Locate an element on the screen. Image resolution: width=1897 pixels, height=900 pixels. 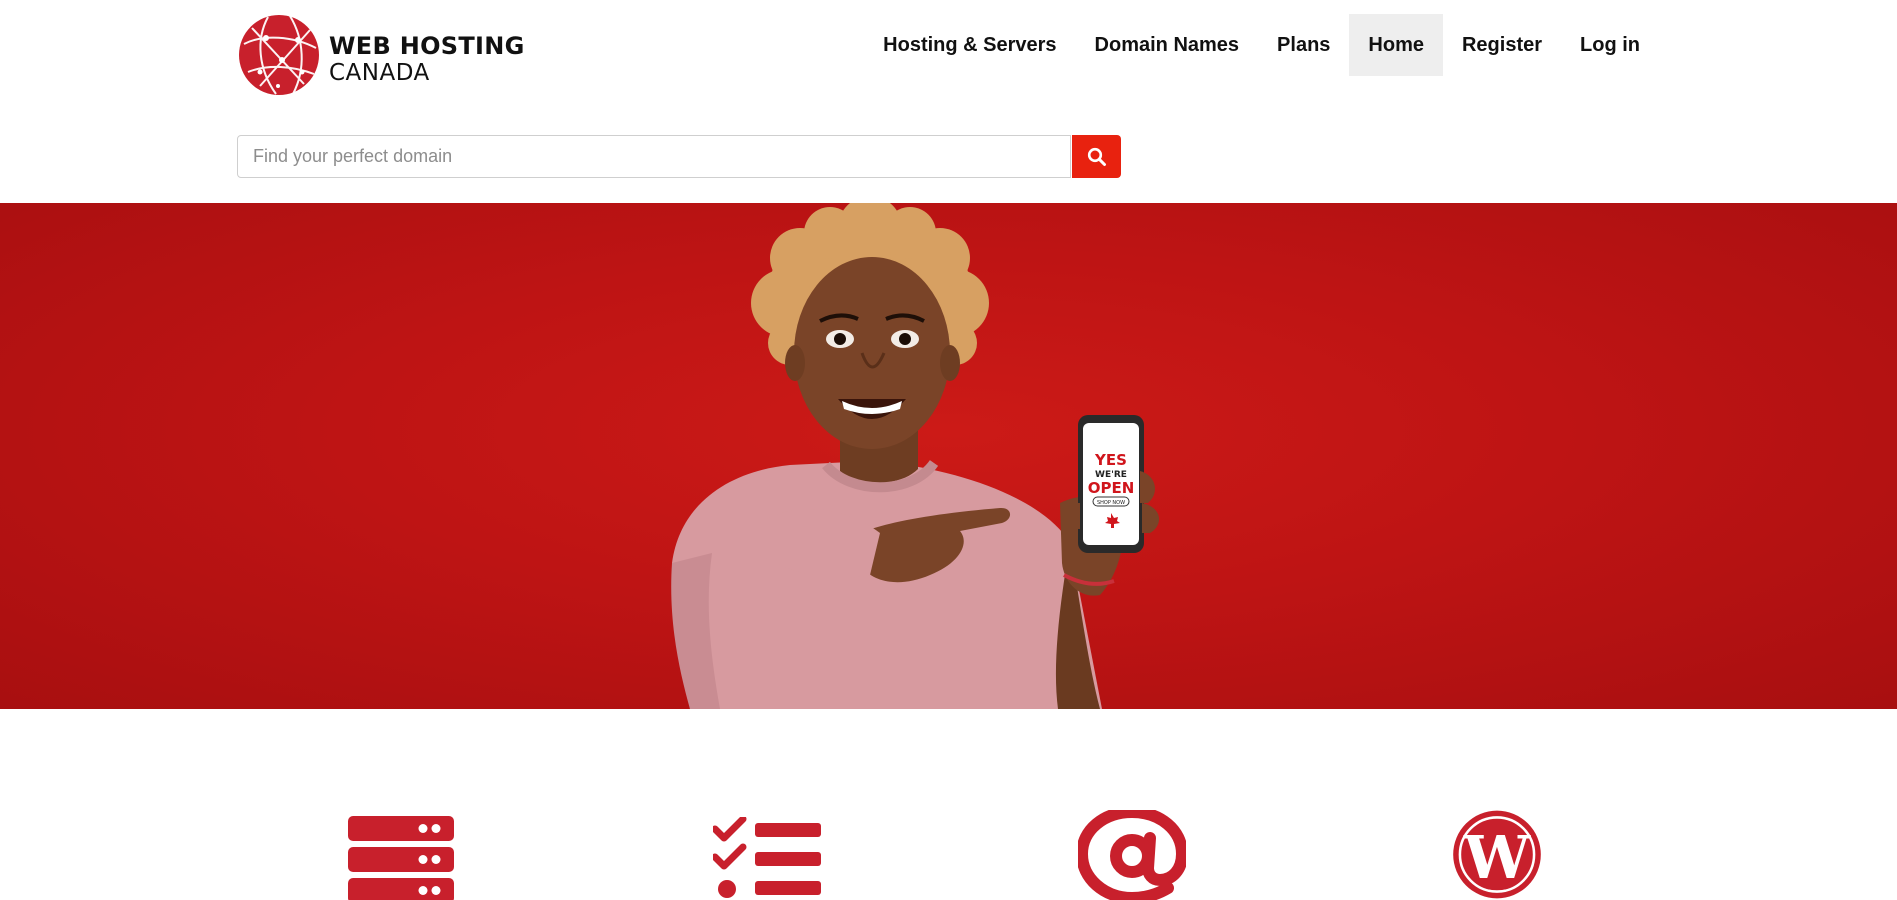
hero-person-shirt is located at coordinates (887, 585).